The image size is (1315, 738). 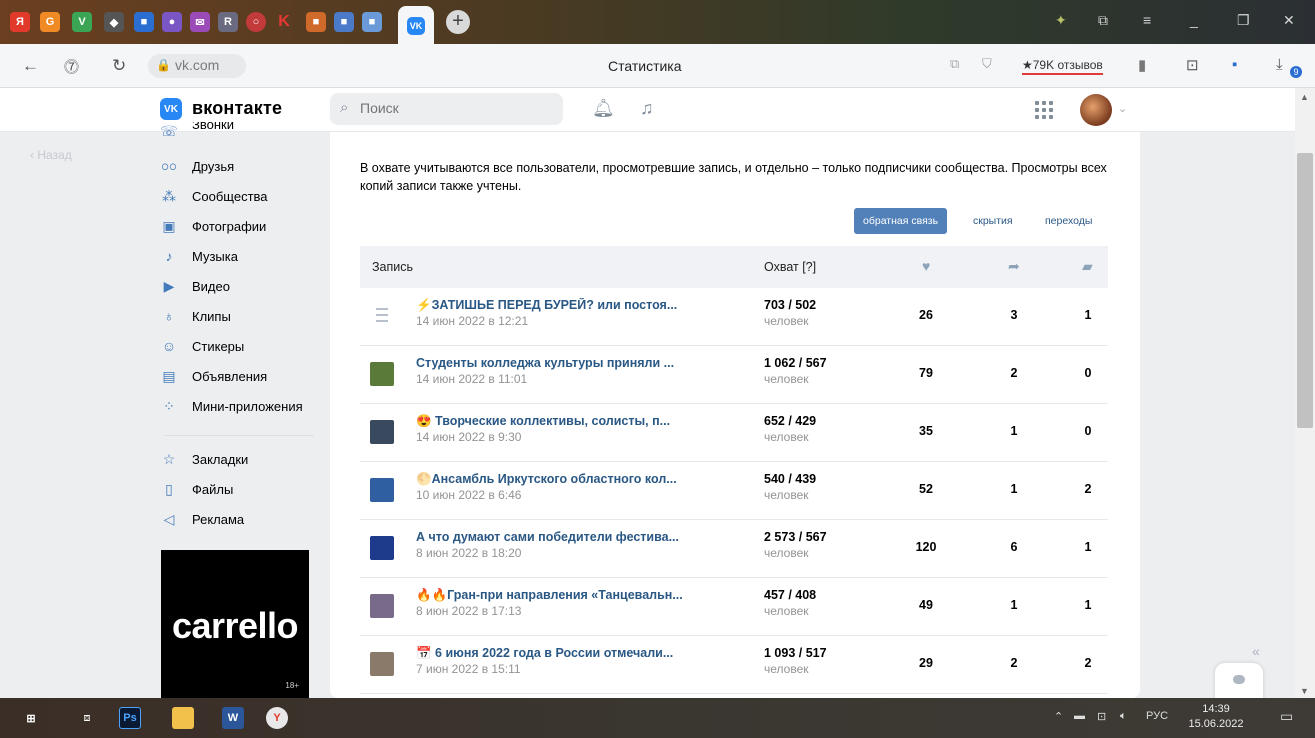 I want to click on volume-icon: 🔈︎, so click(x=1123, y=716).